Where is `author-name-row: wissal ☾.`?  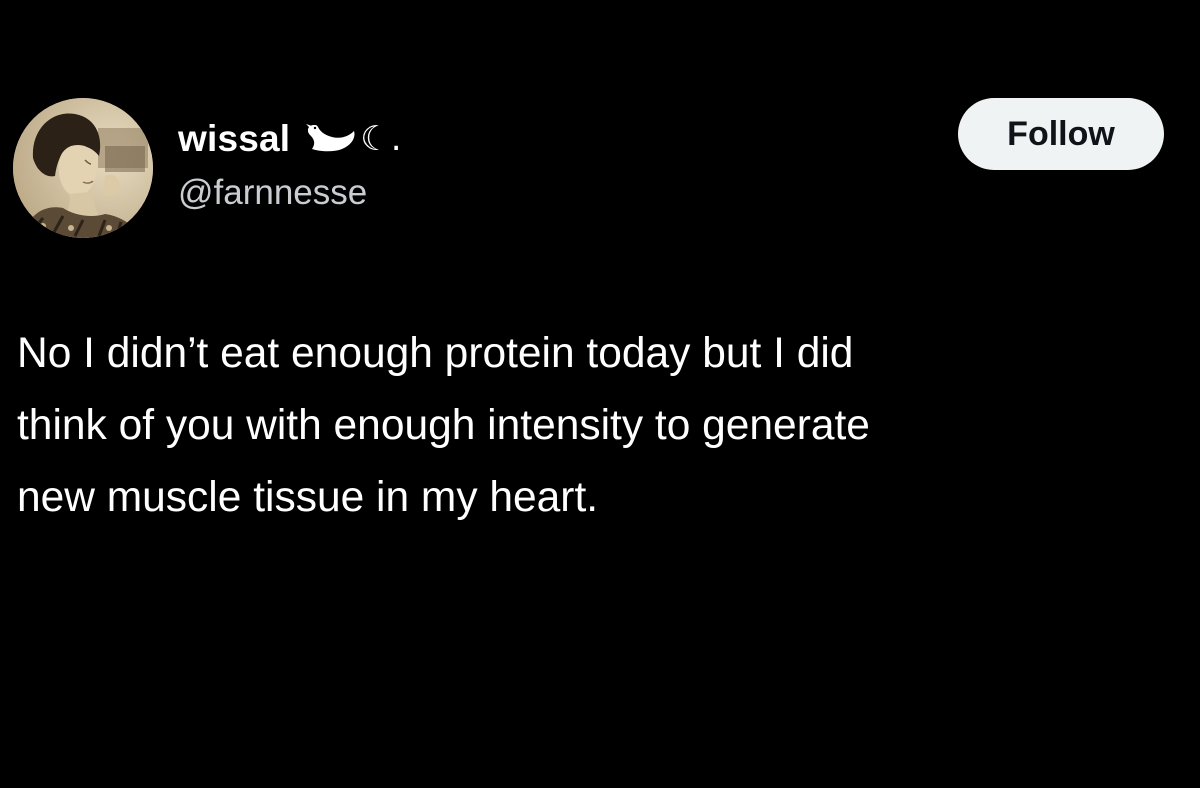 author-name-row: wissal ☾. is located at coordinates (290, 139).